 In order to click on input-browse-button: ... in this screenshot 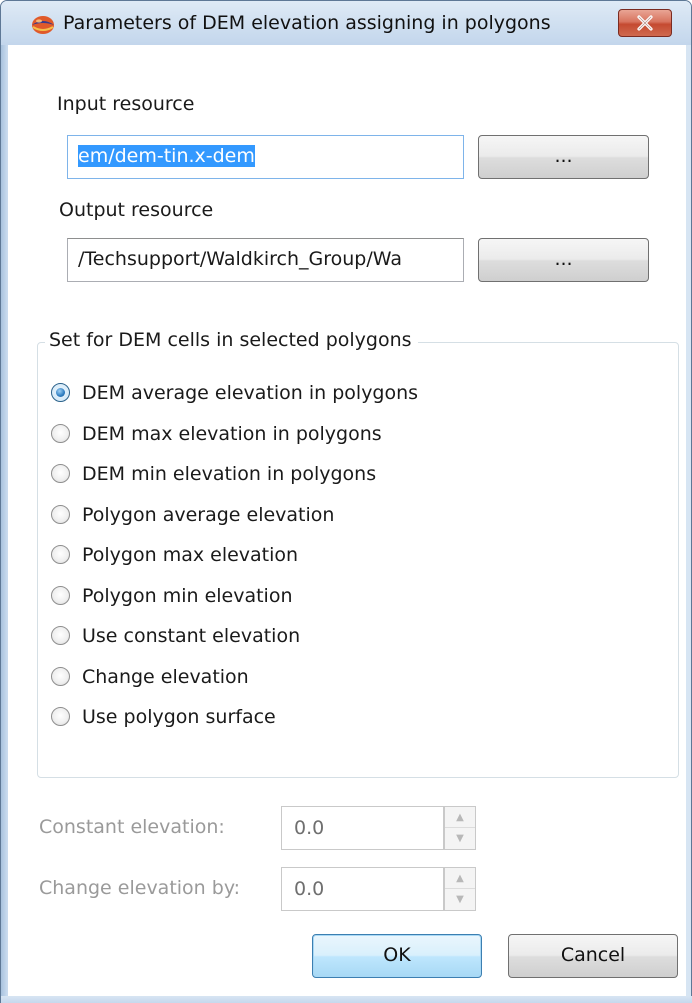, I will do `click(563, 157)`.